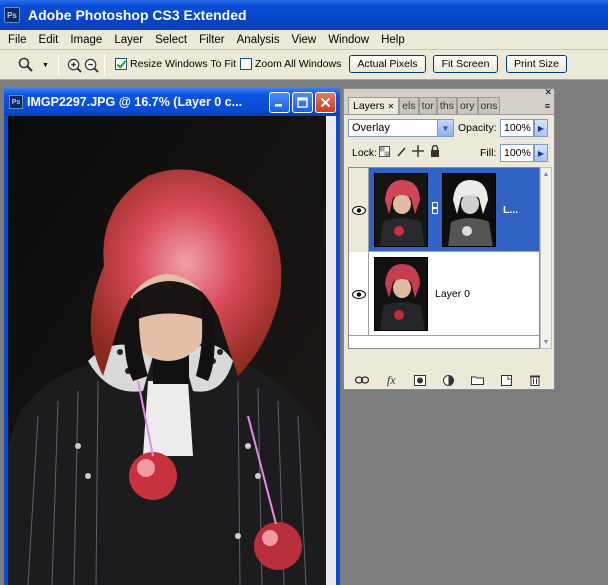 This screenshot has width=608, height=585. Describe the element at coordinates (467, 105) in the screenshot. I see `tab-history: ory` at that location.